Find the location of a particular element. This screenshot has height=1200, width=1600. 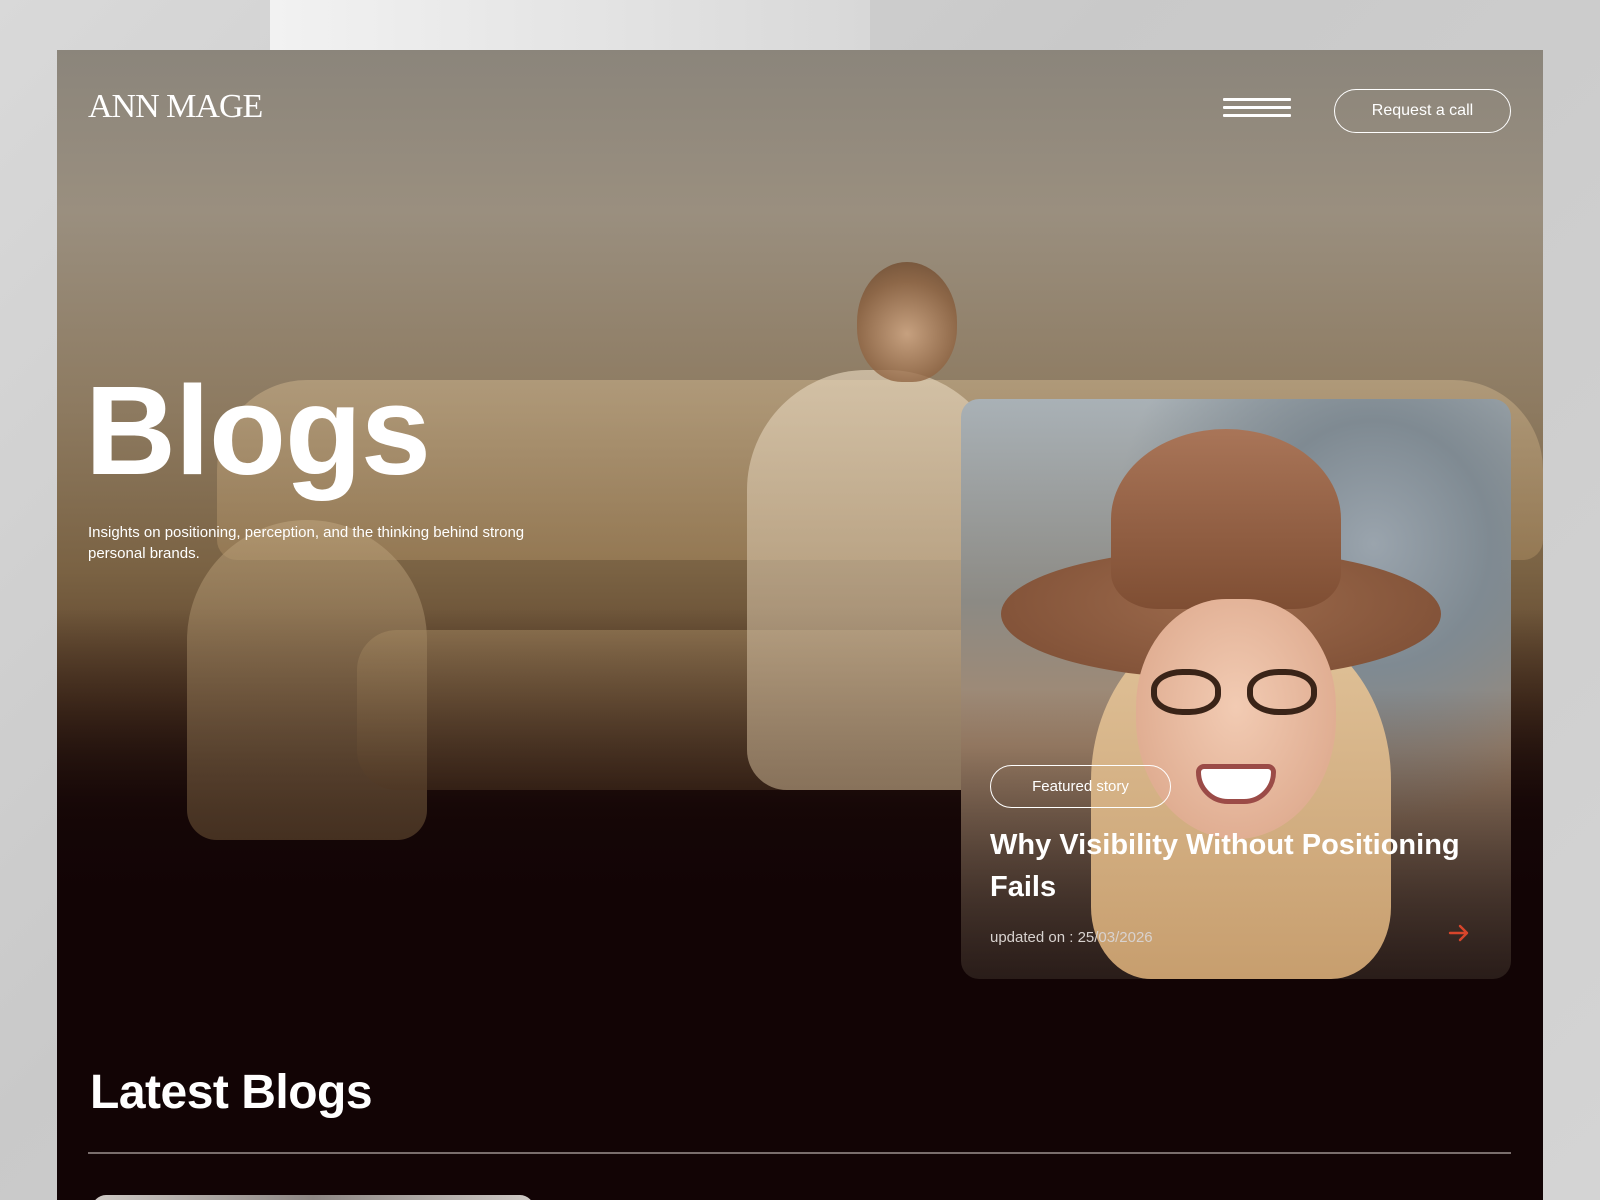

section-divider is located at coordinates (799, 1153).